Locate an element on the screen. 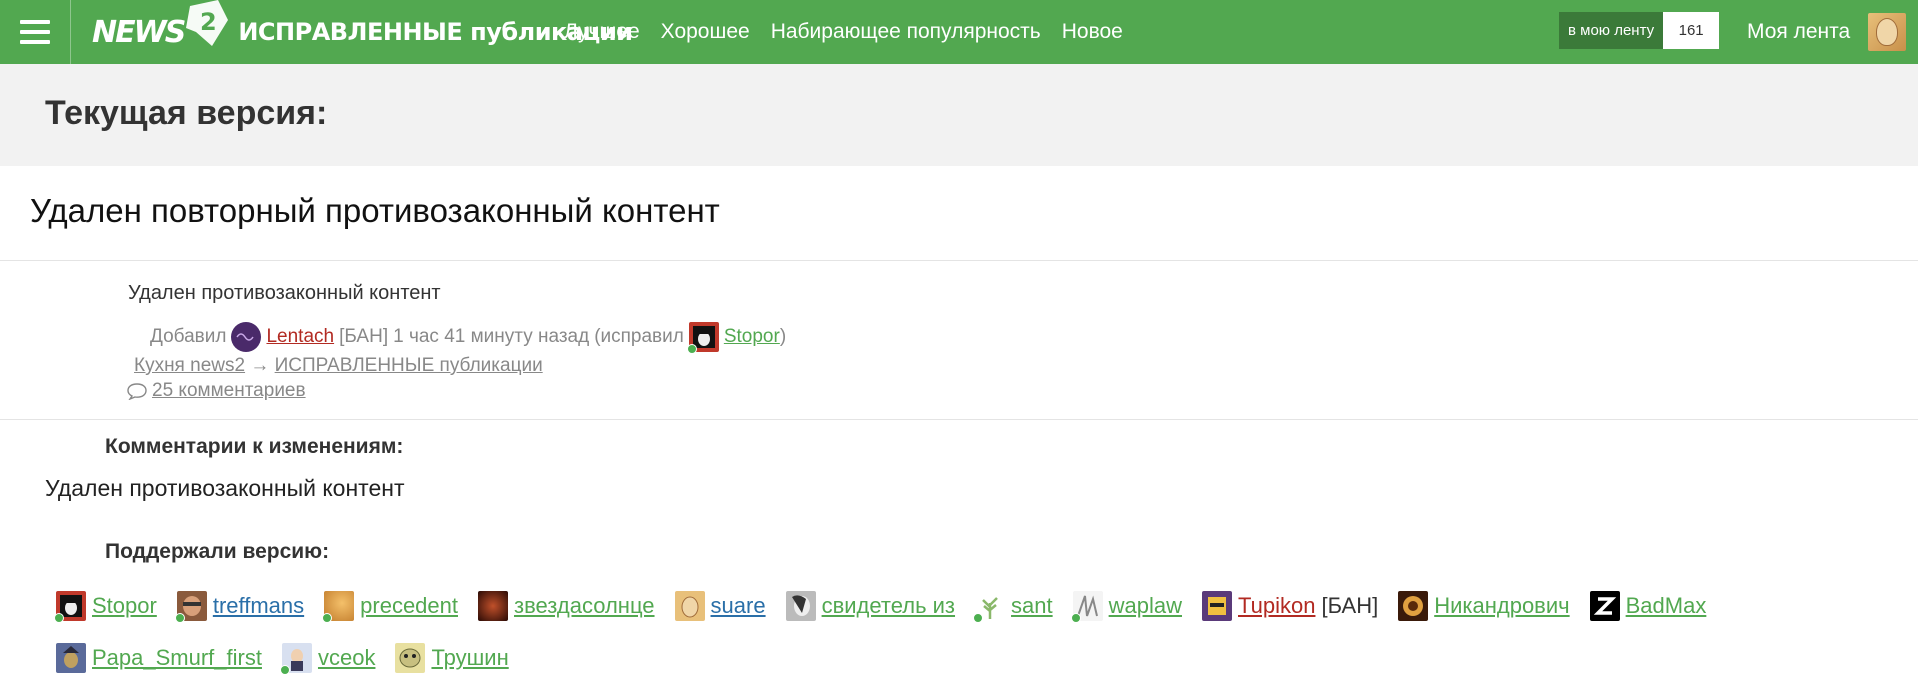 This screenshot has height=695, width=1918. supporter-item: Трушин is located at coordinates (452, 658).